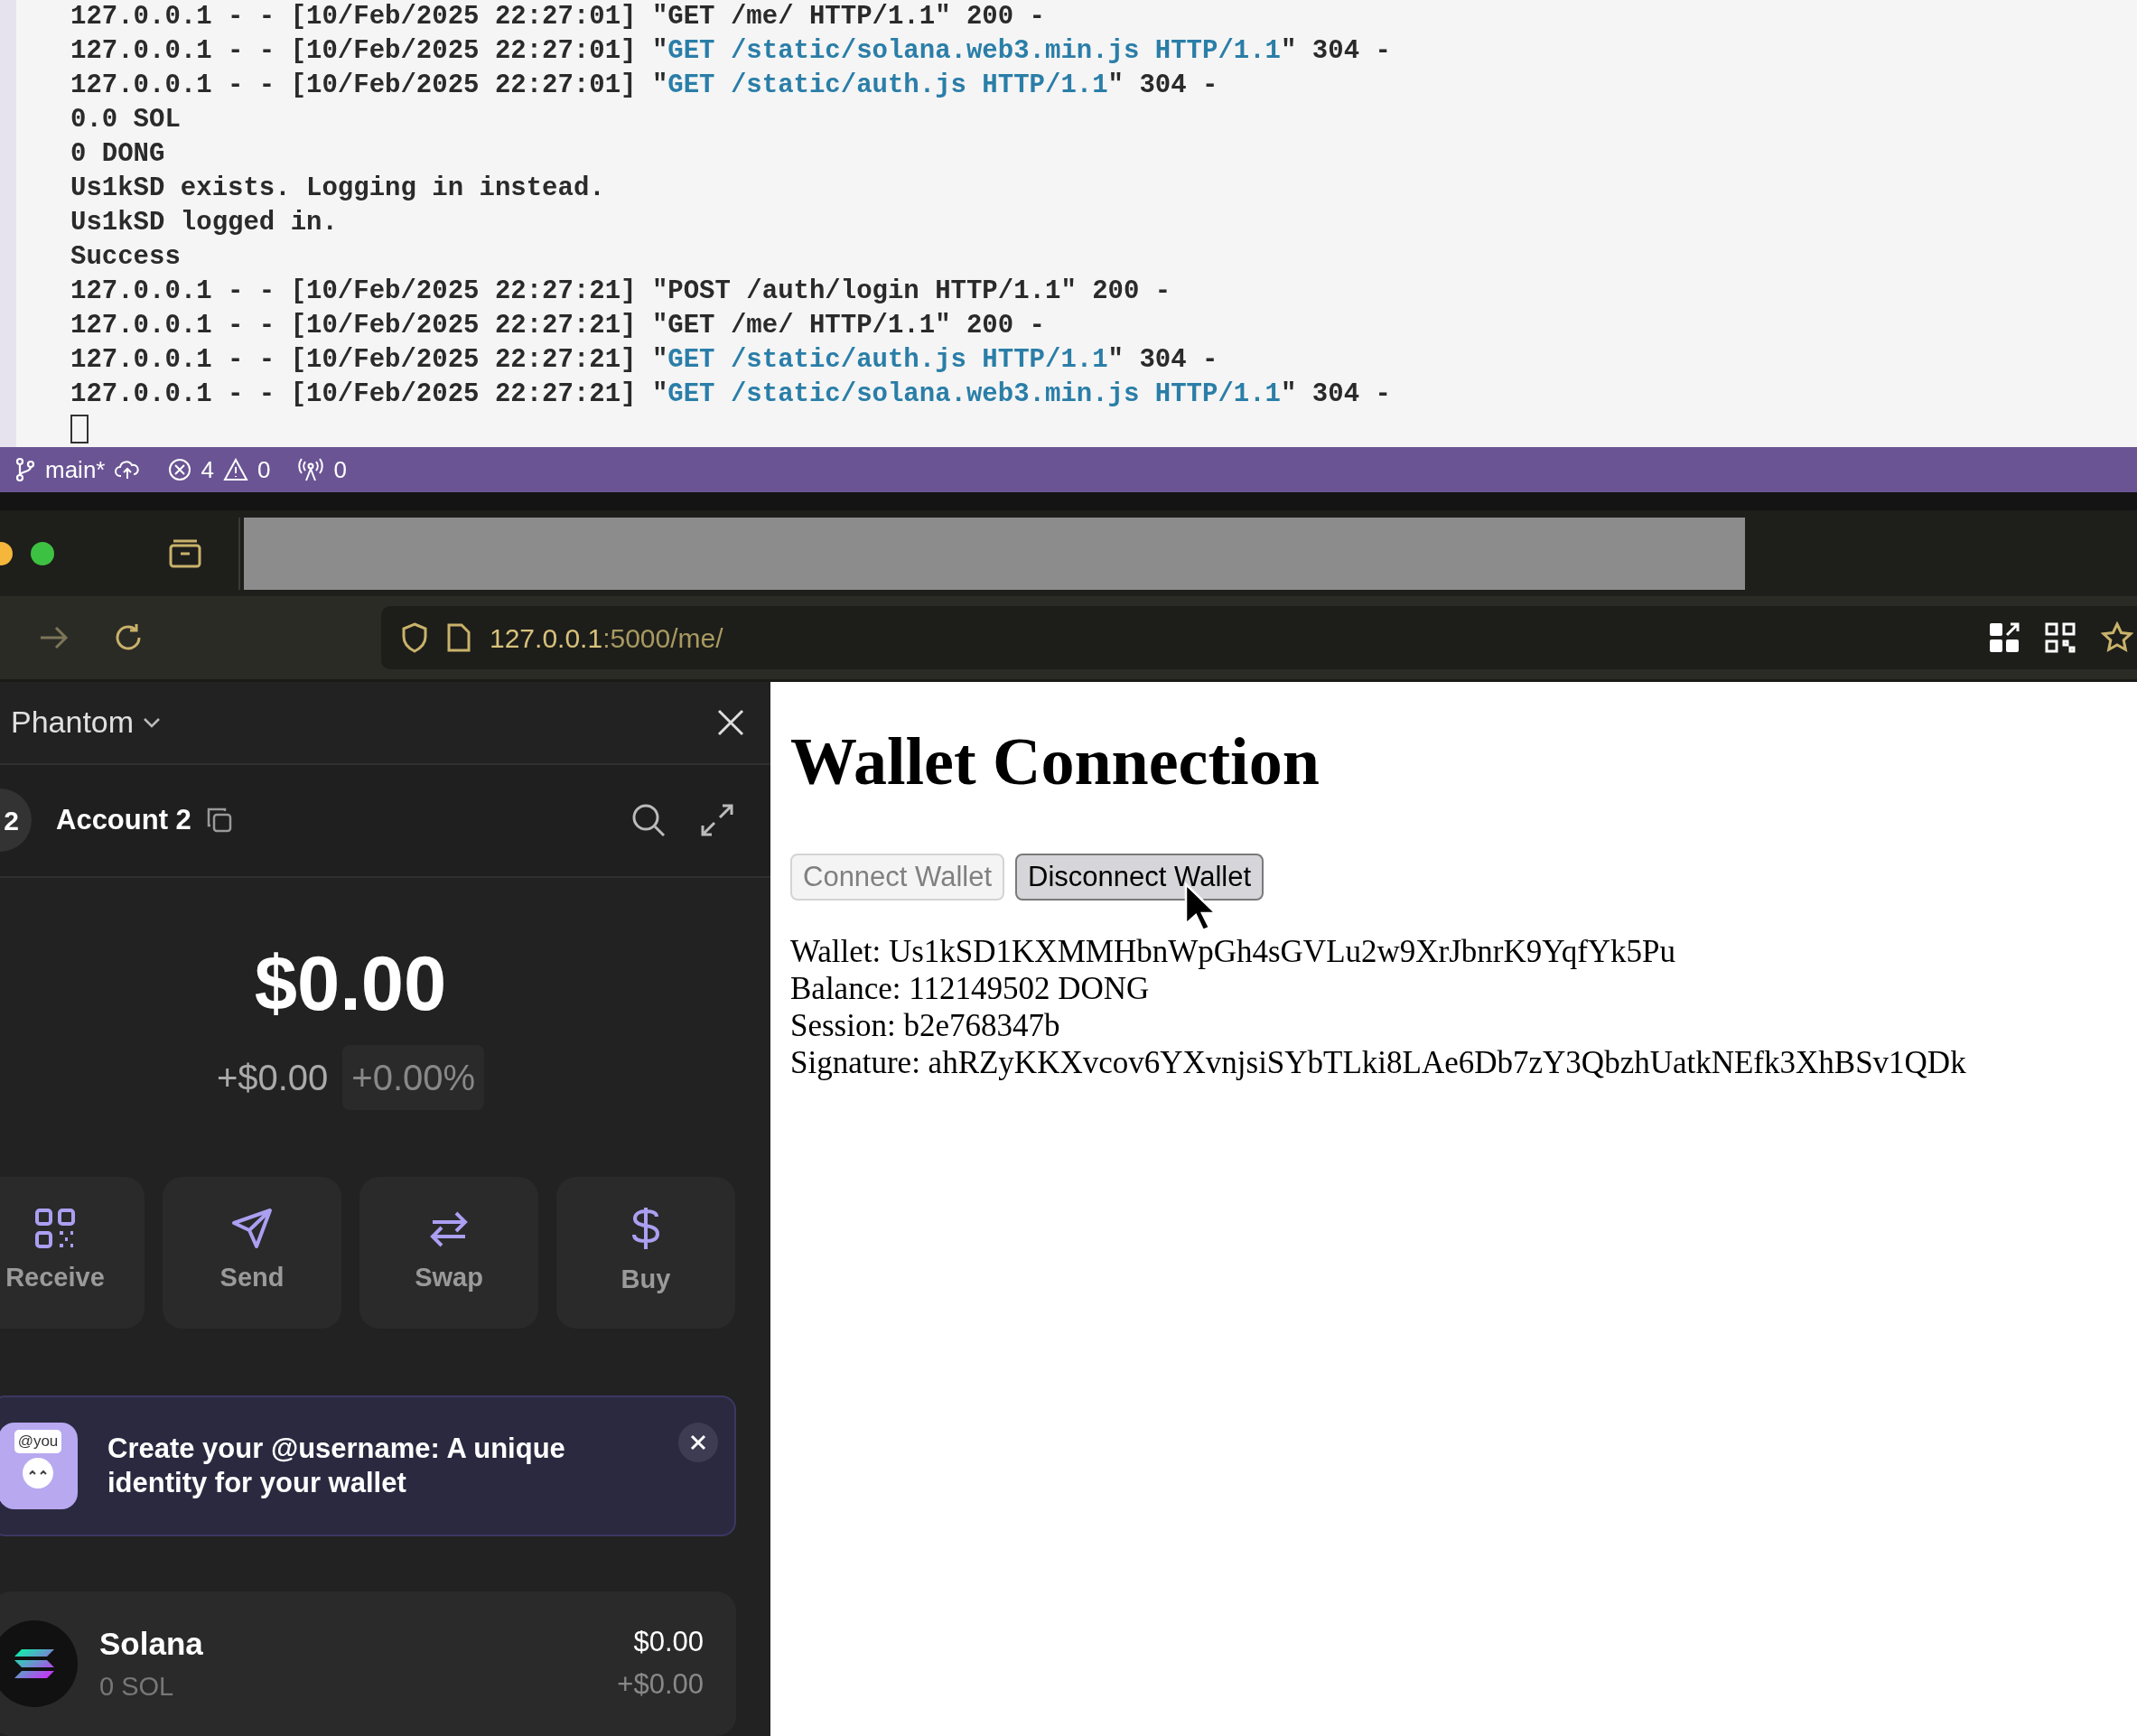 This screenshot has width=2137, height=1736. What do you see at coordinates (645, 1229) in the screenshot?
I see `dollar-sign-icon` at bounding box center [645, 1229].